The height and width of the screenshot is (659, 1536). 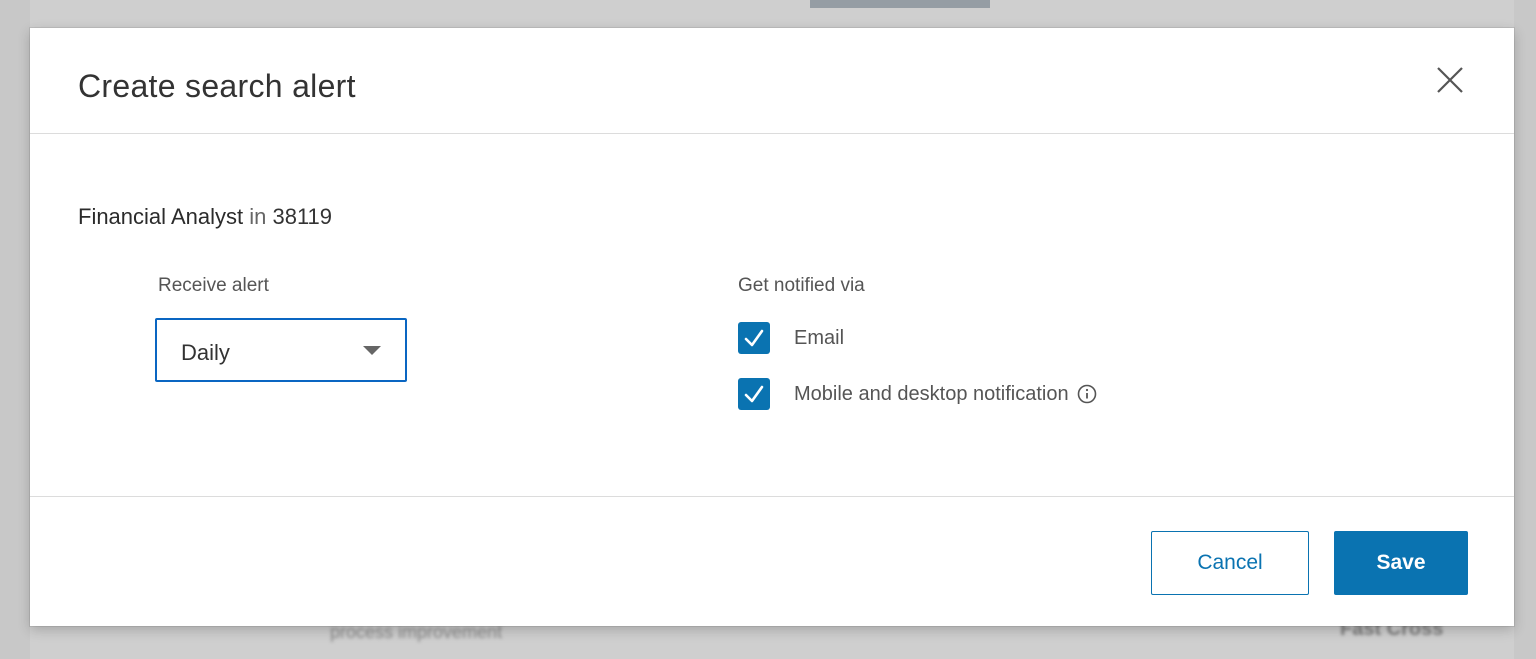 I want to click on close-button, so click(x=1450, y=80).